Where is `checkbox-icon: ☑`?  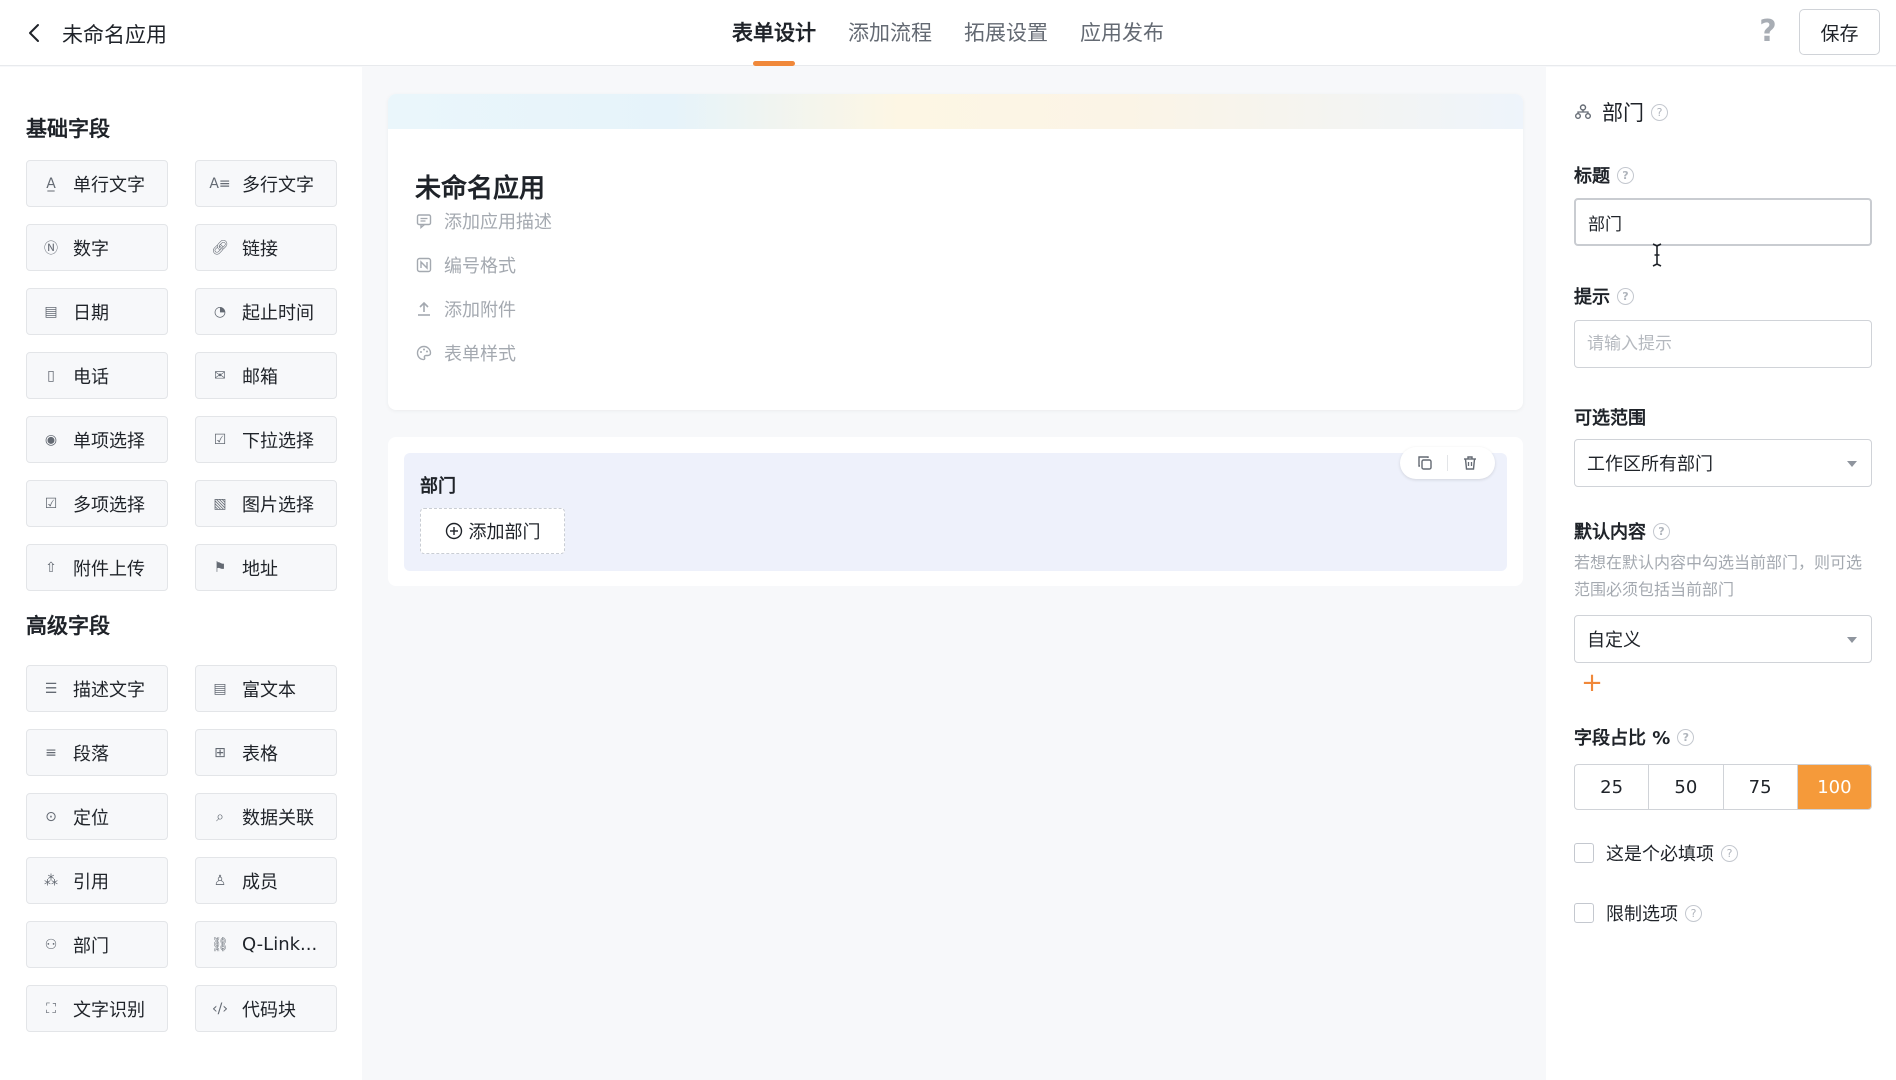
checkbox-icon: ☑ is located at coordinates (51, 503).